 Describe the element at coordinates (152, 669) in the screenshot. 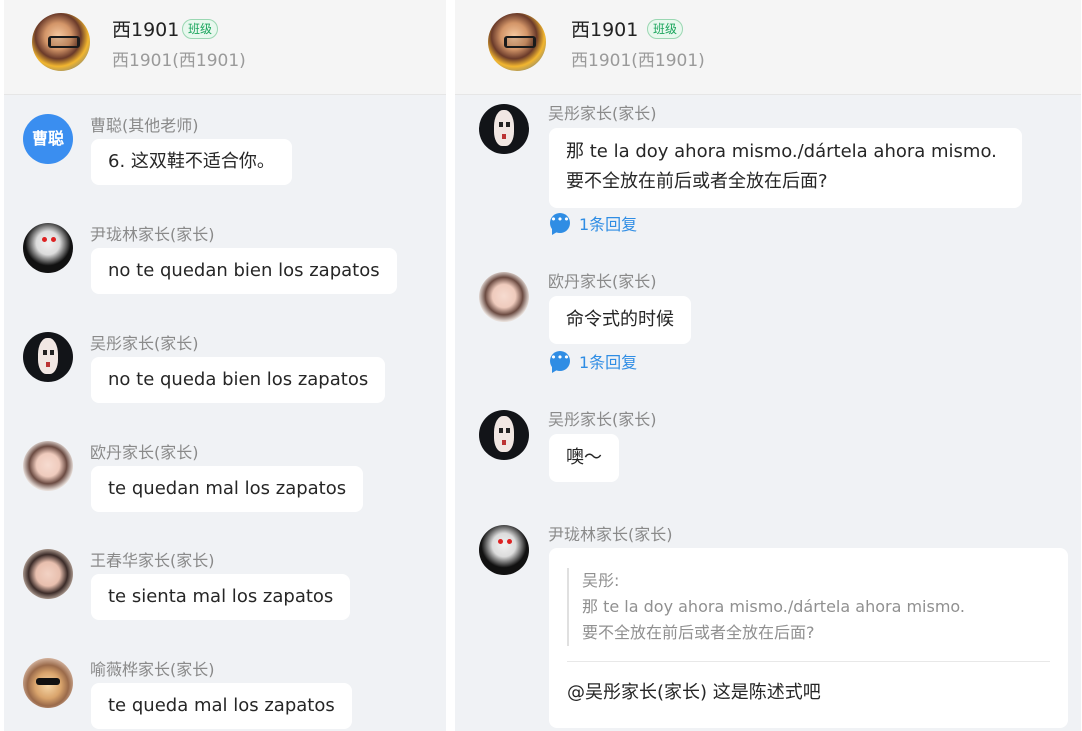

I see `sender-name: 喻薇桦家长(家长)` at that location.